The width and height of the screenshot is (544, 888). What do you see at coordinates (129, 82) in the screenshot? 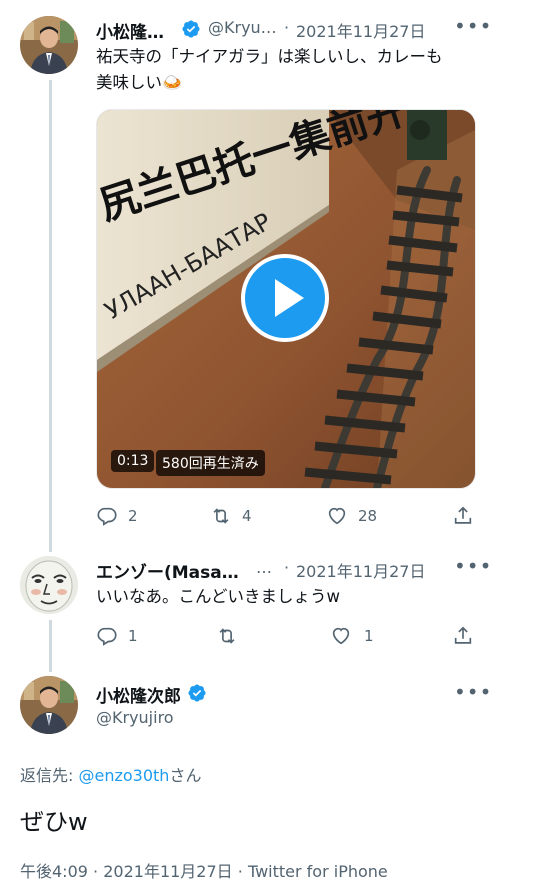
I see `tweet-text-line2: 美味しい` at bounding box center [129, 82].